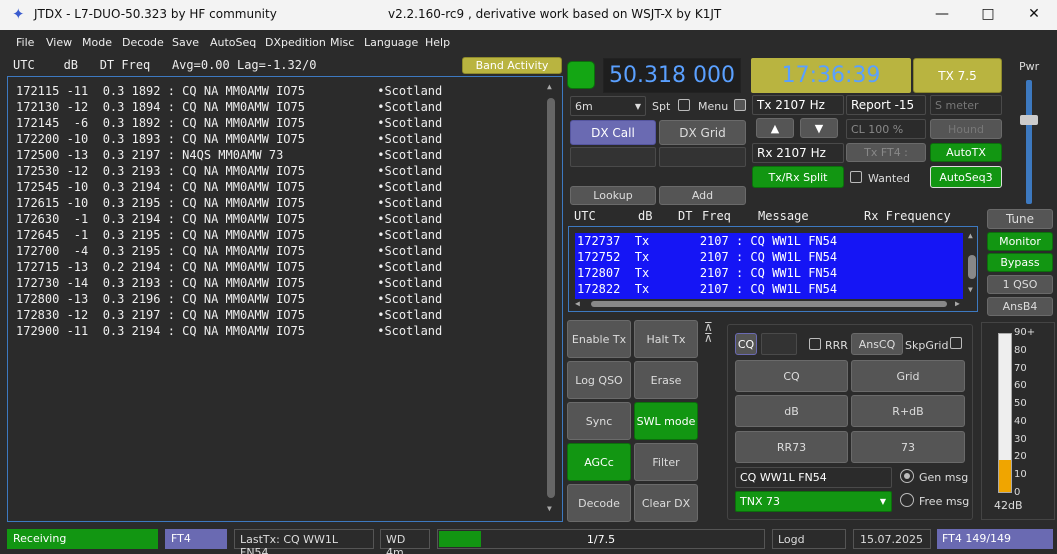 The height and width of the screenshot is (554, 1057). I want to click on minimize-button: —, so click(942, 15).